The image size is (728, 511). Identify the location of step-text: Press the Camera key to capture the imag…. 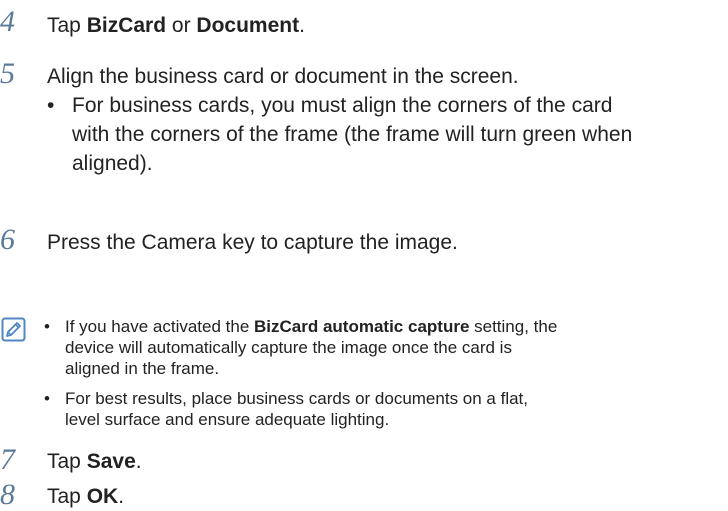
(252, 242).